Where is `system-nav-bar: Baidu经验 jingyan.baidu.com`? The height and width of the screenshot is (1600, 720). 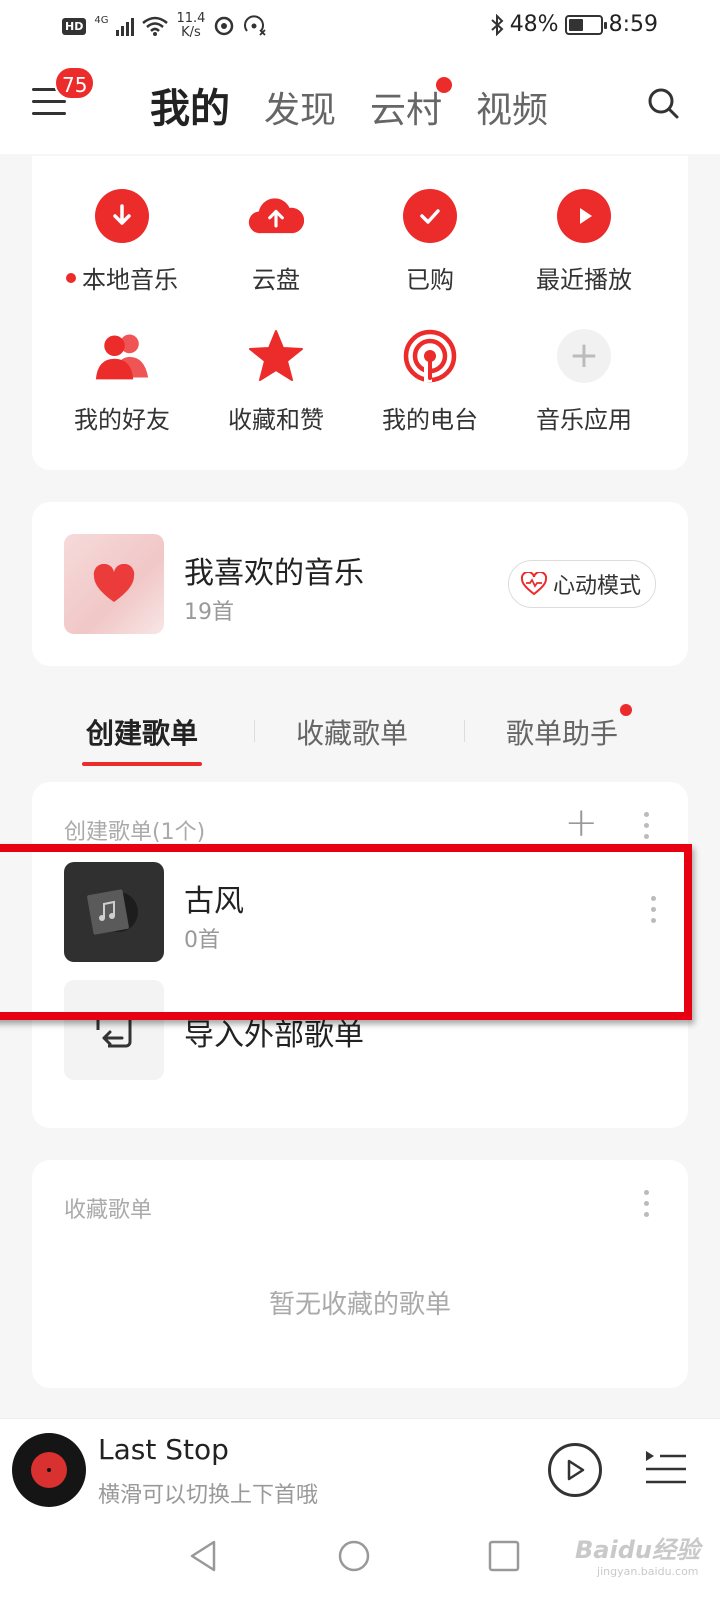
system-nav-bar: Baidu经验 jingyan.baidu.com is located at coordinates (360, 1557).